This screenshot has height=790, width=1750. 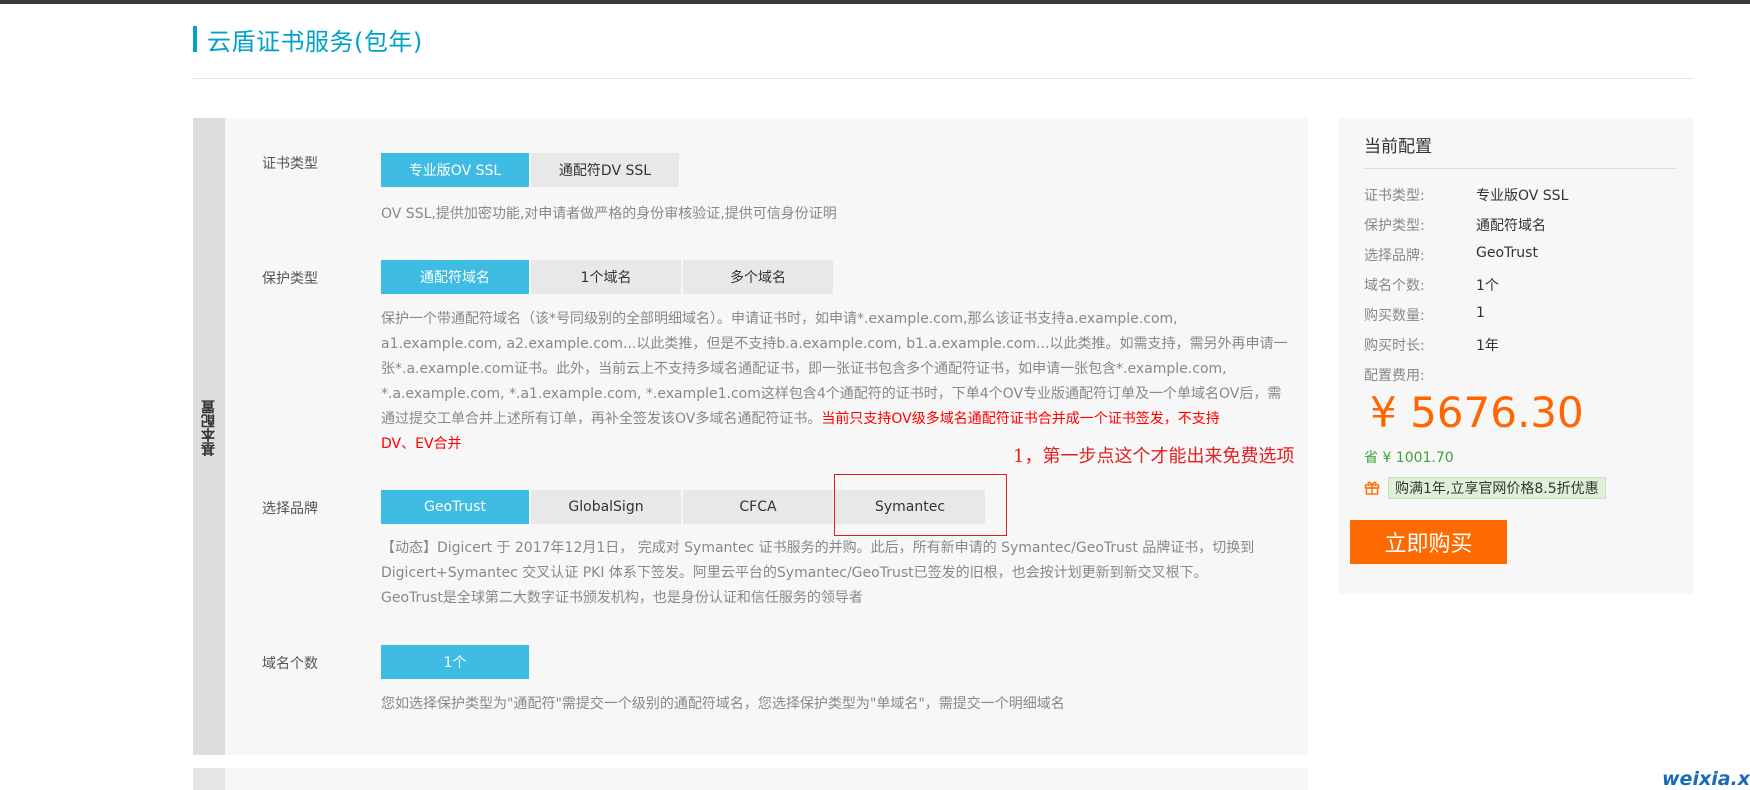 I want to click on brand-option-symantec: Symantec, so click(x=910, y=507).